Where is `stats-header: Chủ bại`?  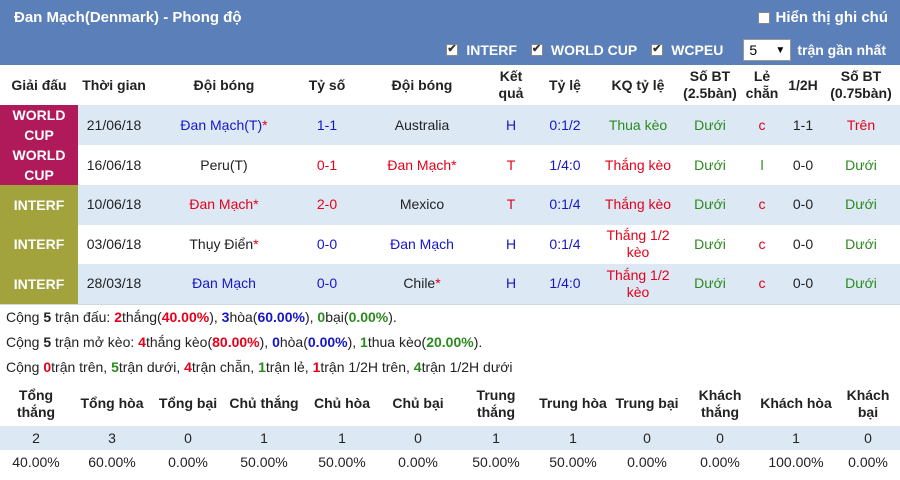
stats-header: Chủ bại is located at coordinates (418, 403).